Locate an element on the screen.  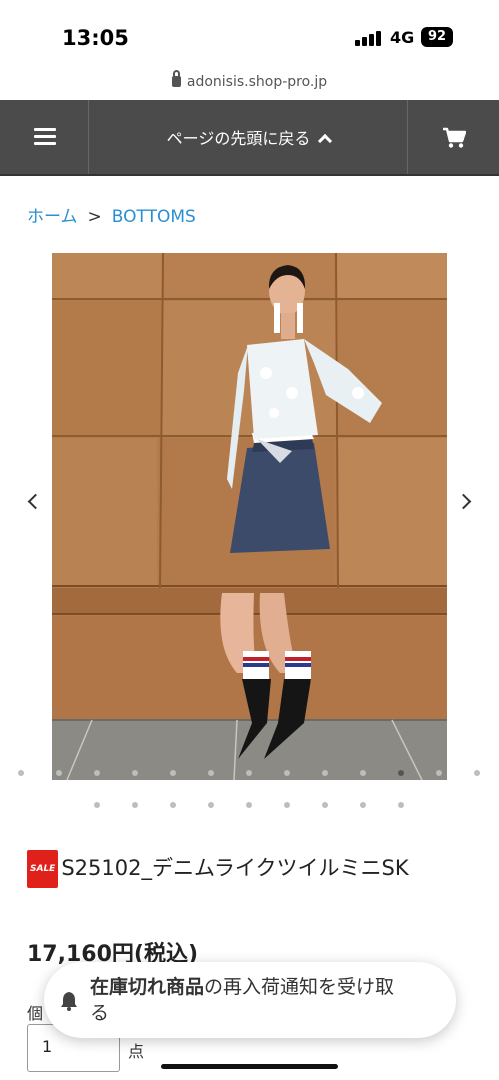
cart-icon is located at coordinates (454, 137).